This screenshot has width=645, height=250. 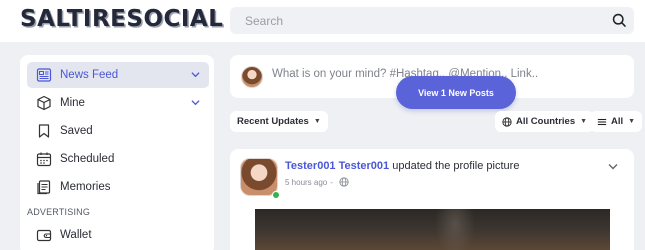 What do you see at coordinates (276, 195) in the screenshot?
I see `online-status-indicator` at bounding box center [276, 195].